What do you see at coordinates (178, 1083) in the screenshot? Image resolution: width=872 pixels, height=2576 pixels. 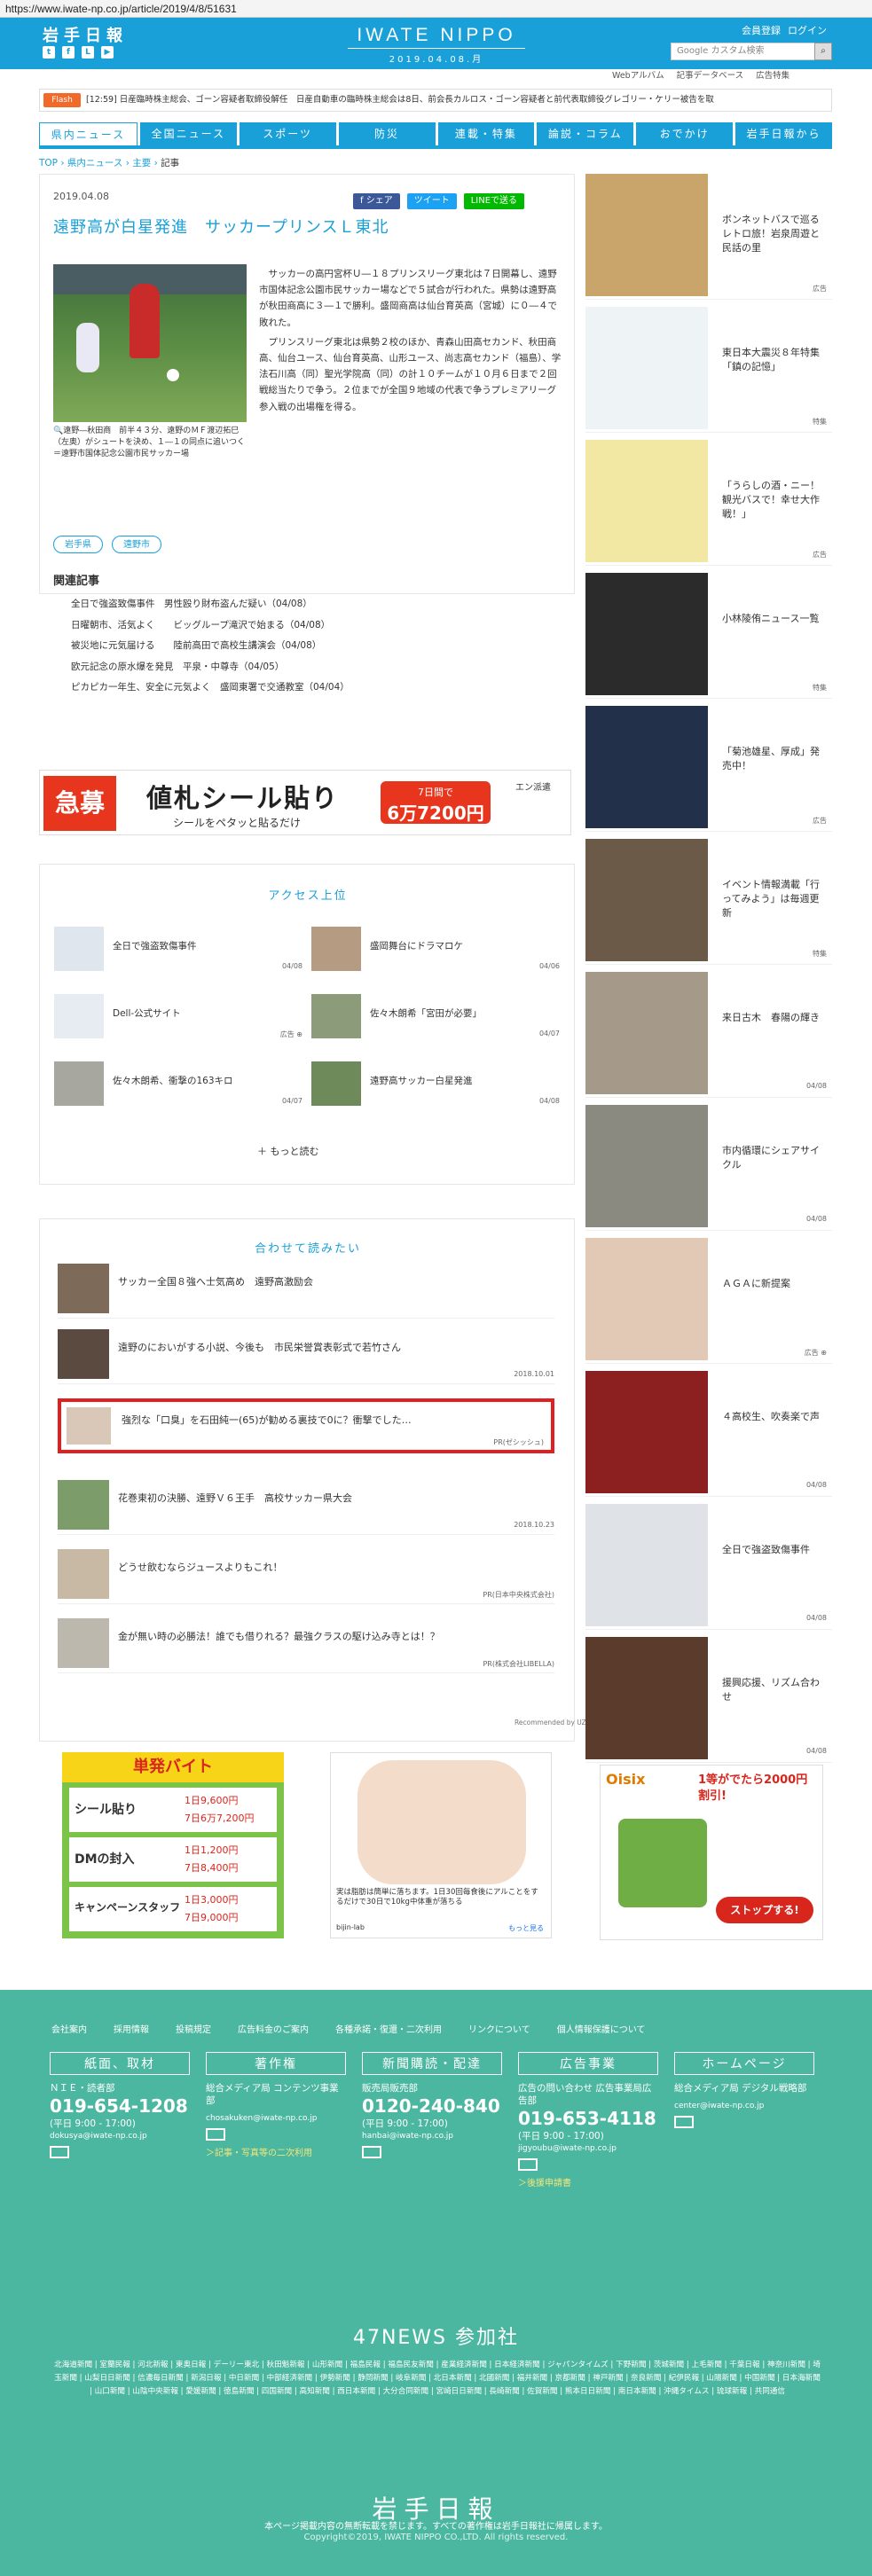 I see `access-item: 佐々木朗希、衝撃の163キロ 04/07` at bounding box center [178, 1083].